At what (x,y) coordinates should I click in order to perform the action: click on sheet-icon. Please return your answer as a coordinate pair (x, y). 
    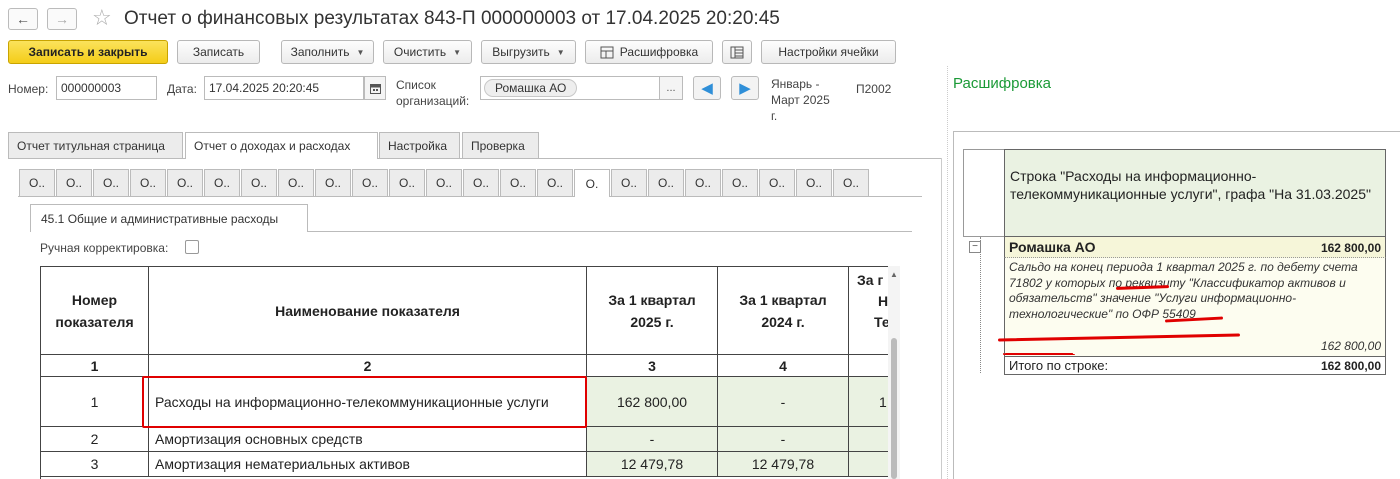
    Looking at the image, I should click on (737, 52).